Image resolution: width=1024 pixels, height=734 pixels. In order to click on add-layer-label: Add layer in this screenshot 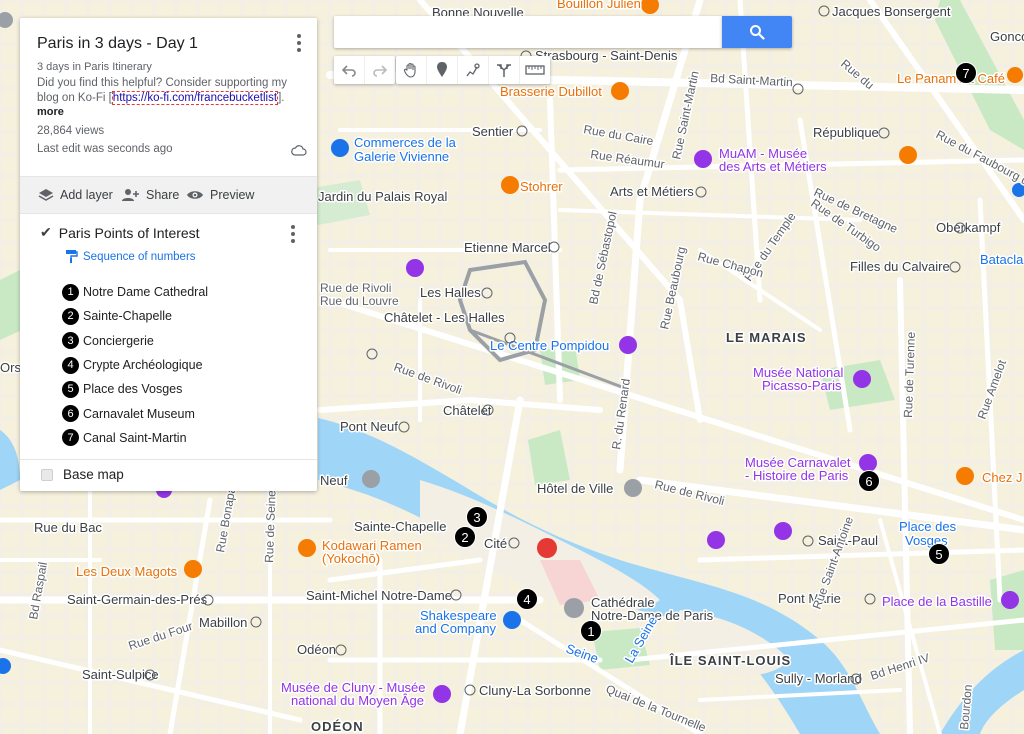, I will do `click(86, 195)`.